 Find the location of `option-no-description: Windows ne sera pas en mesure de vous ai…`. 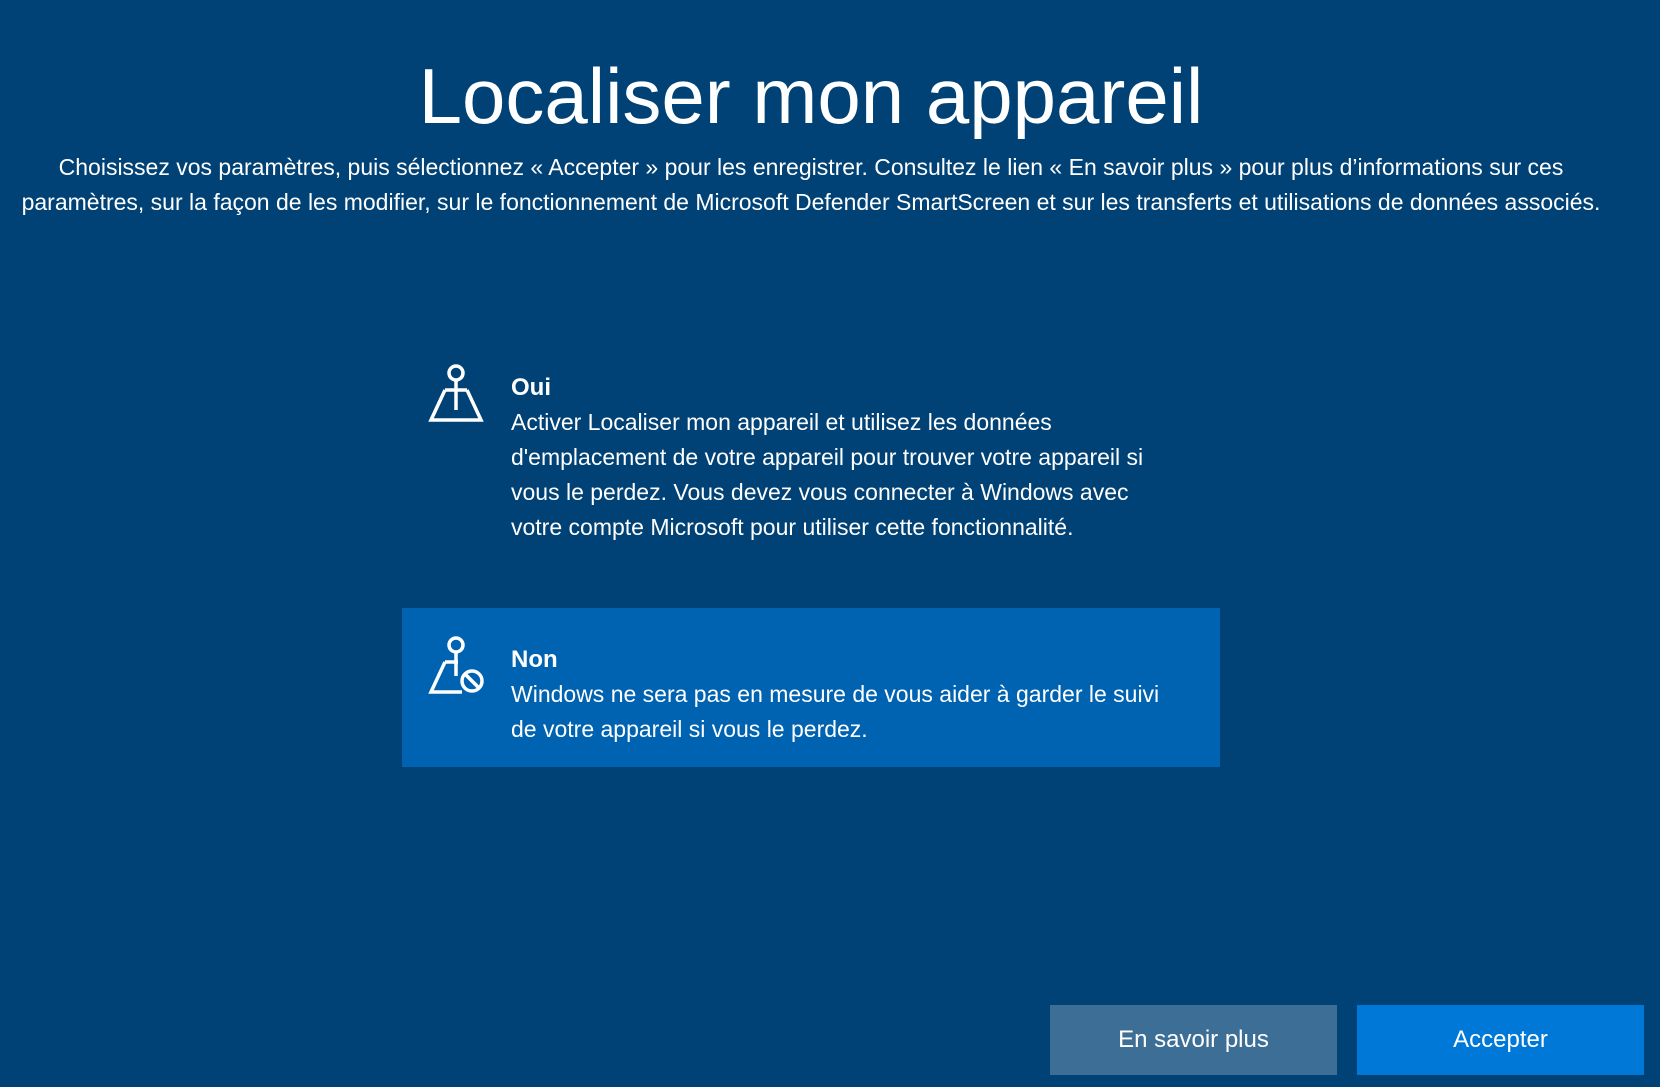

option-no-description: Windows ne sera pas en mesure de vous ai… is located at coordinates (835, 711).